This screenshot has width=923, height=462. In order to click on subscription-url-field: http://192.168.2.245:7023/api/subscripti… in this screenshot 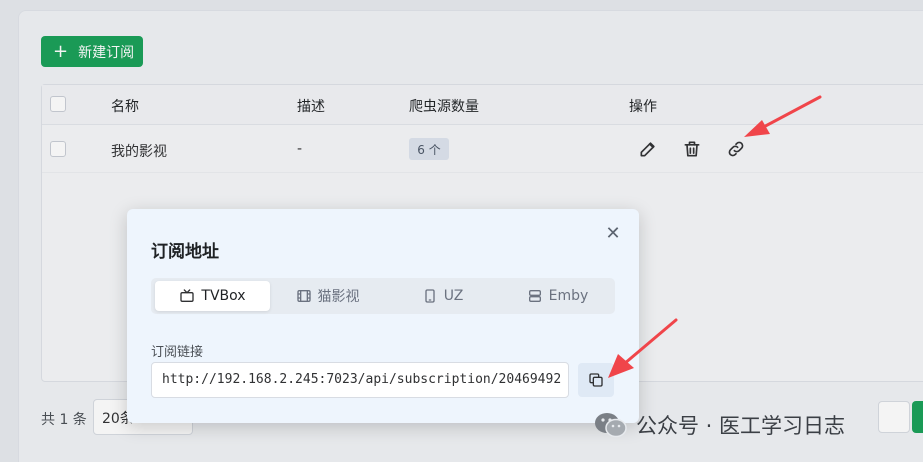, I will do `click(360, 380)`.